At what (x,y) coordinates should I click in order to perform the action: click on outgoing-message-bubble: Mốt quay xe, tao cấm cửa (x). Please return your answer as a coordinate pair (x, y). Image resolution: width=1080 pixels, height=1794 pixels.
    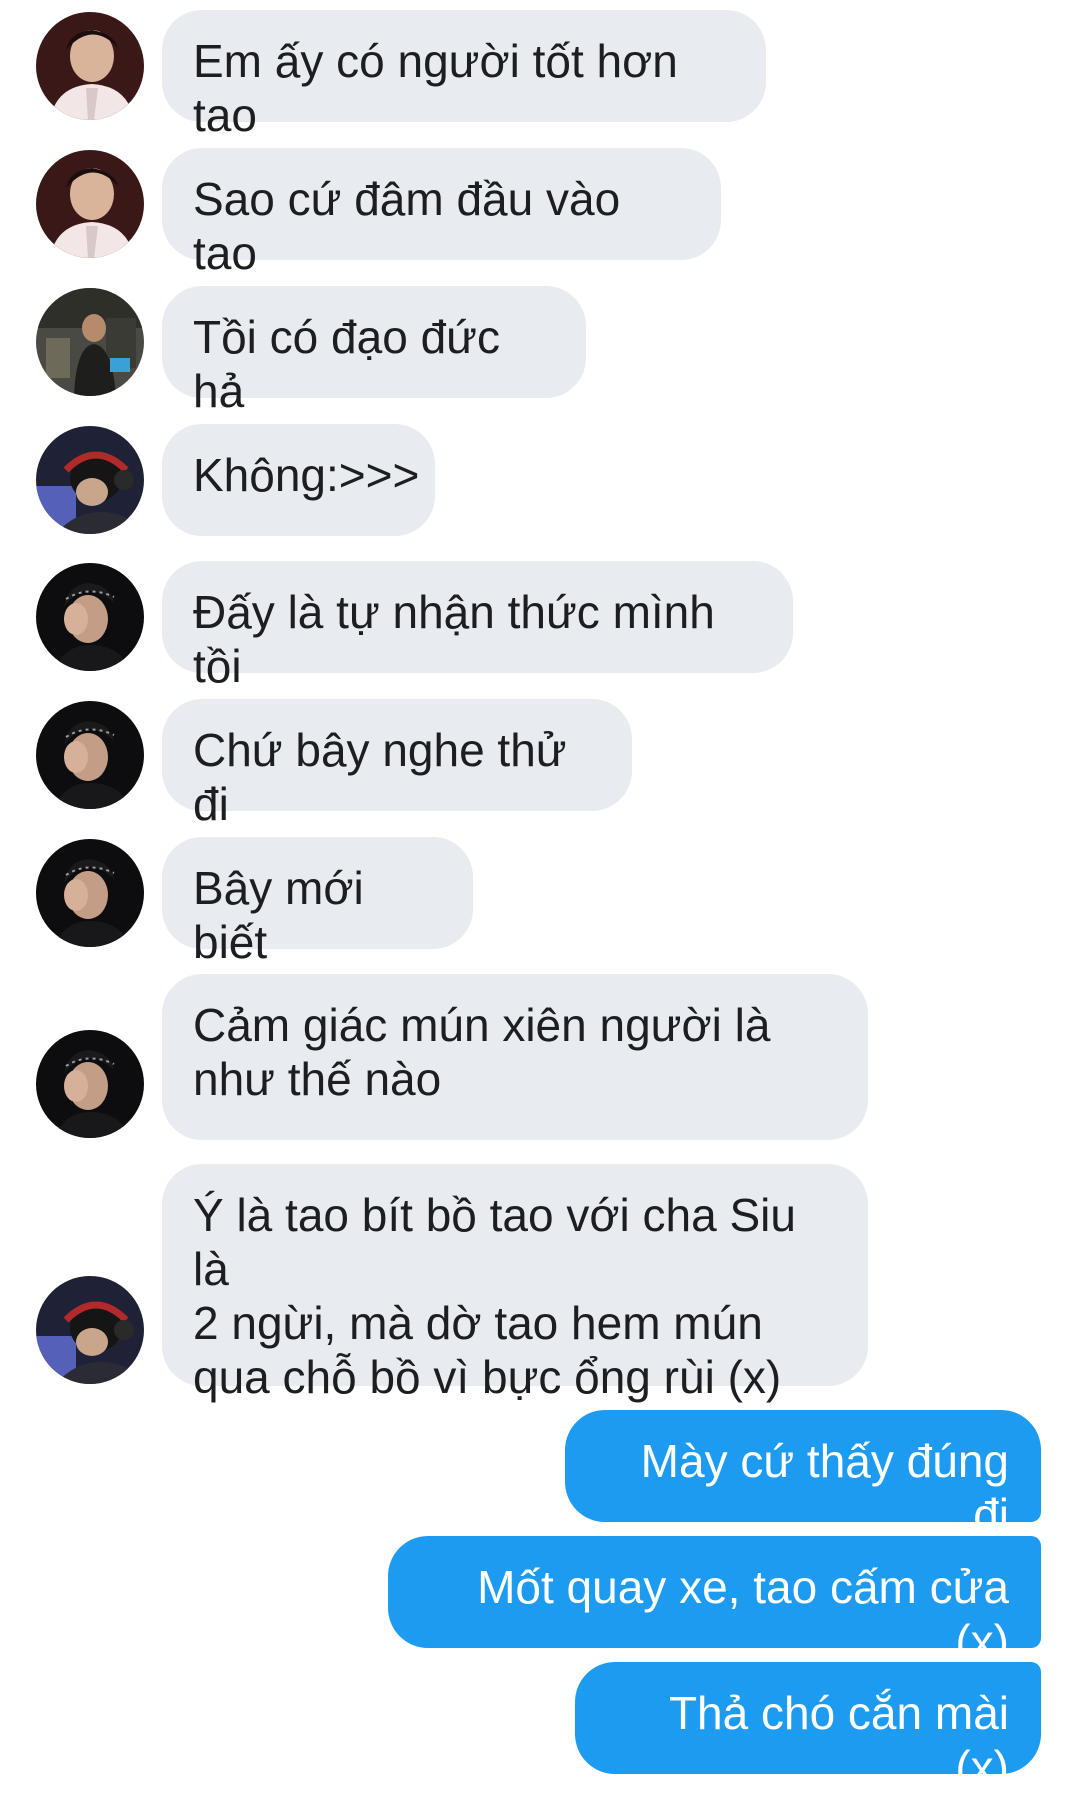
    Looking at the image, I should click on (714, 1601).